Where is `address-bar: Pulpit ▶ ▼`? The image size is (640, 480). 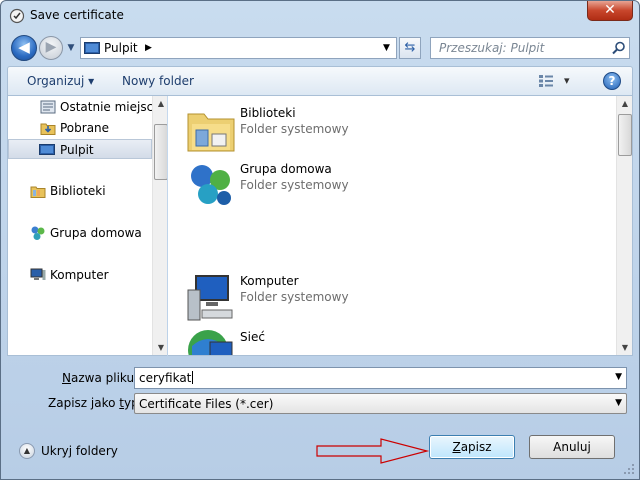 address-bar: Pulpit ▶ ▼ is located at coordinates (238, 48).